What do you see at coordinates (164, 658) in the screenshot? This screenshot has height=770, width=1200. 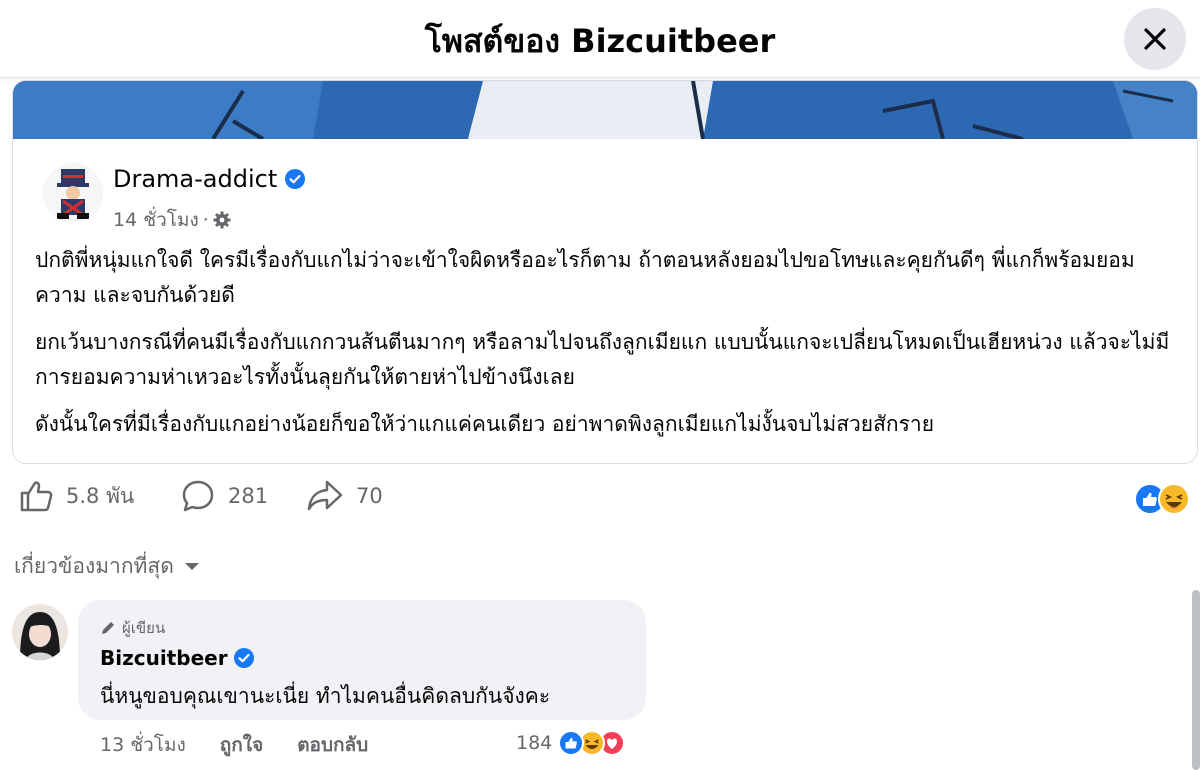 I see `comment-author: Bizcuitbeer` at bounding box center [164, 658].